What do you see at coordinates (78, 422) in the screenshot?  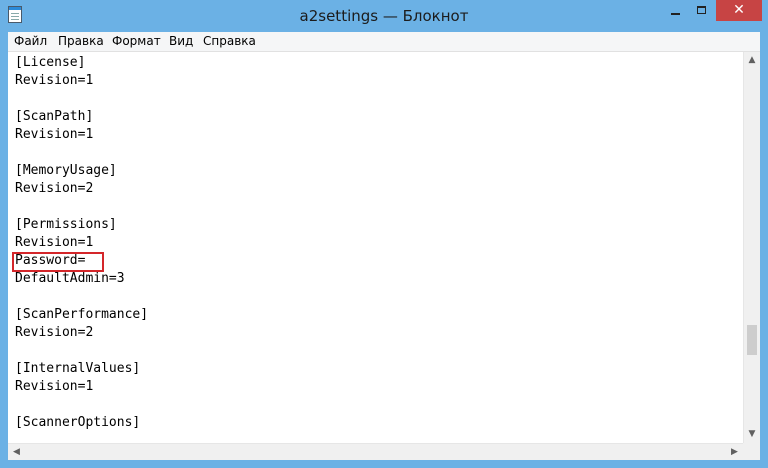 I see `text-line: [ScannerOptions]` at bounding box center [78, 422].